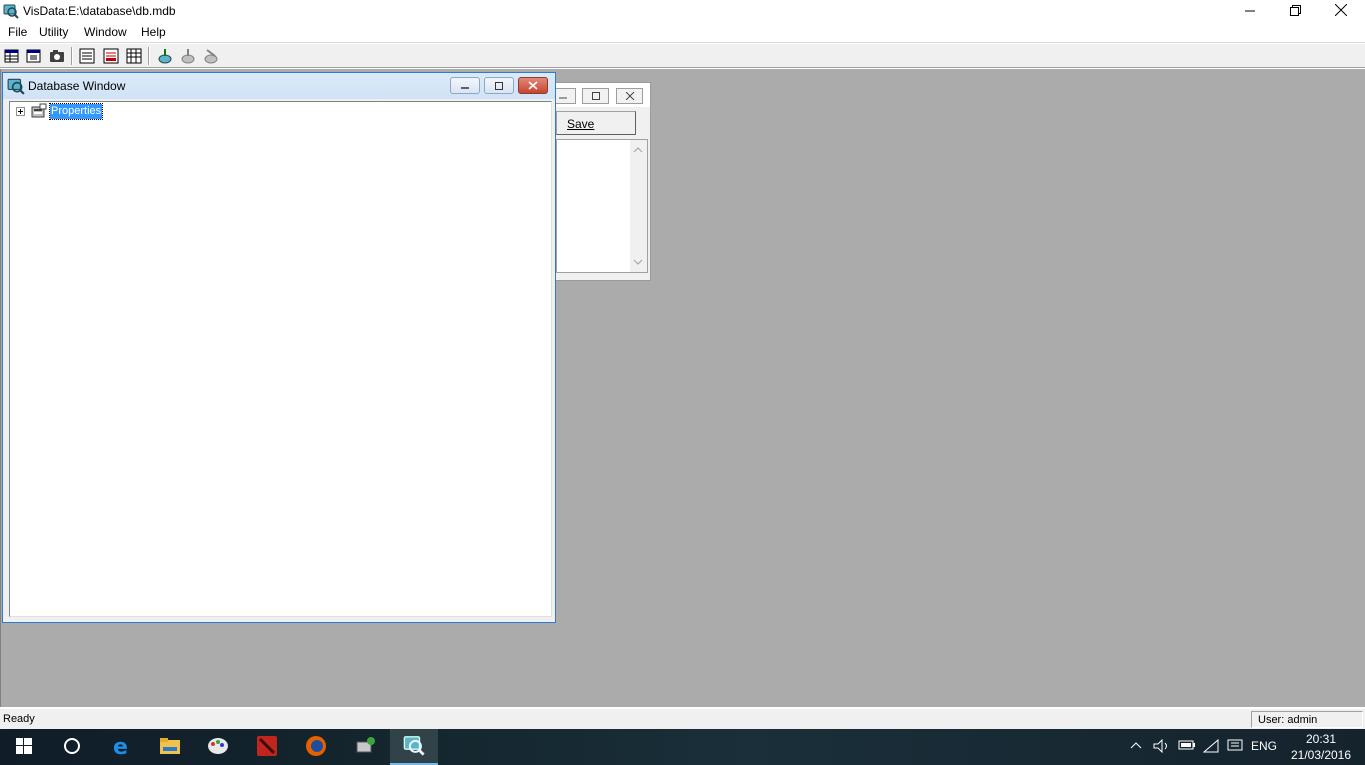 The height and width of the screenshot is (765, 1365). I want to click on scroll-up-icon, so click(638, 150).